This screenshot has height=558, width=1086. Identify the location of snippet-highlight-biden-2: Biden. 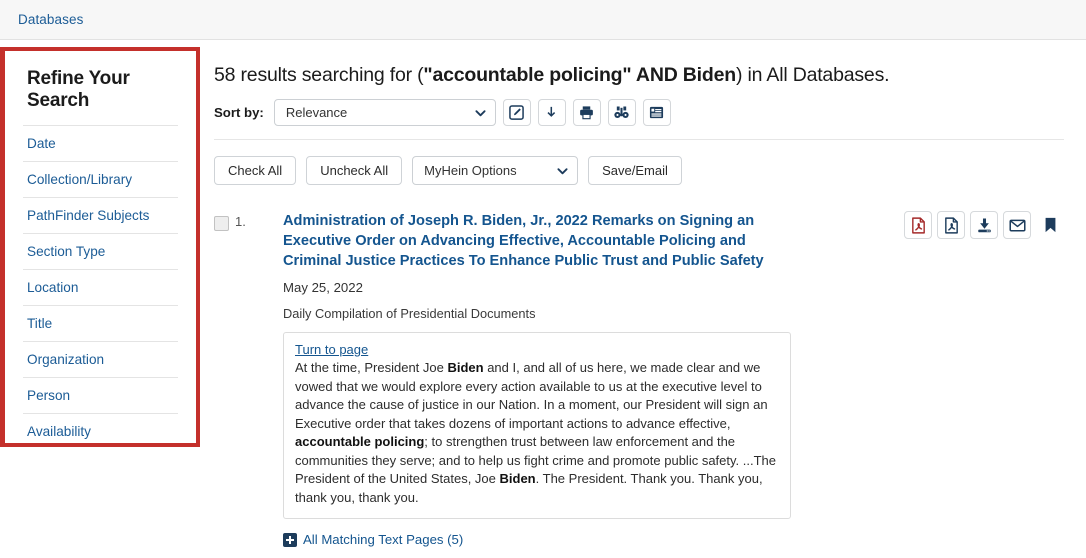
(517, 478).